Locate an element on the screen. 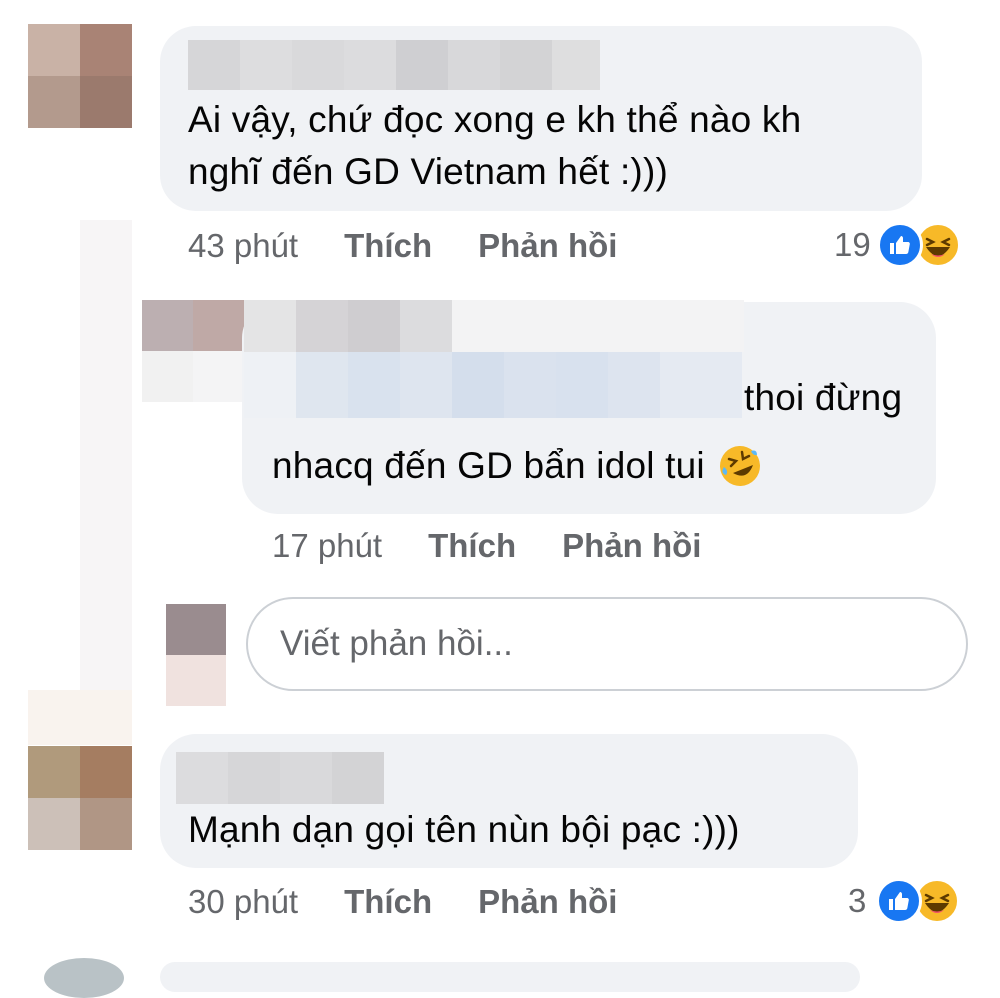 The image size is (1000, 998). comment-text: Mạnh dạn gọi tên nùn bội pạc :))) is located at coordinates (464, 829).